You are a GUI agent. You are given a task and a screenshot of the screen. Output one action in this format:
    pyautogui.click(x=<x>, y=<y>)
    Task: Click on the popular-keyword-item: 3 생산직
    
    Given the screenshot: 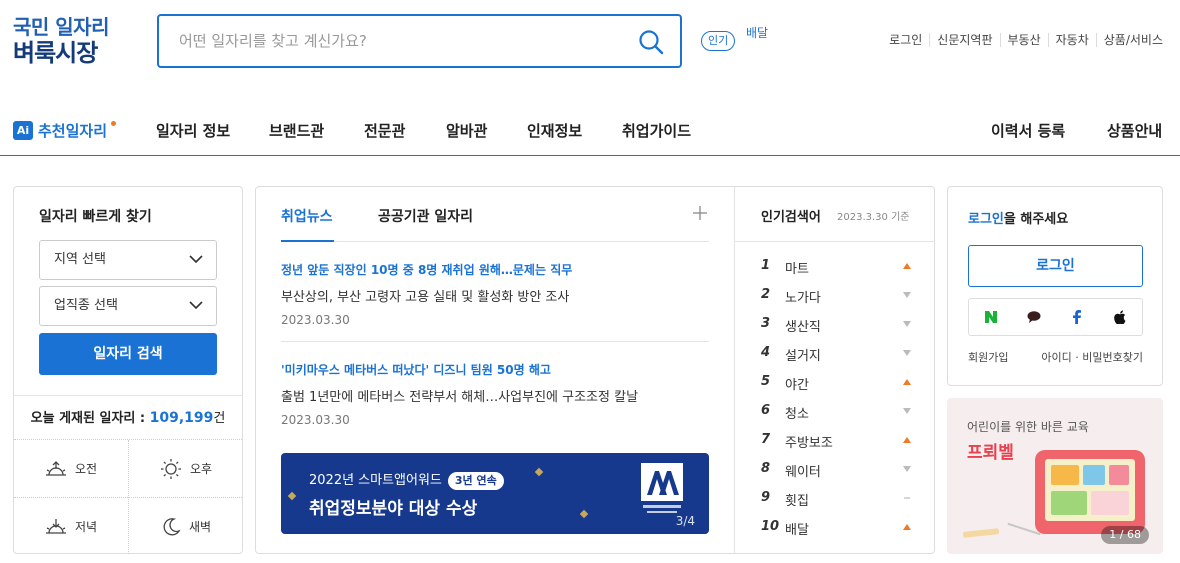 What is the action you would take?
    pyautogui.click(x=836, y=324)
    